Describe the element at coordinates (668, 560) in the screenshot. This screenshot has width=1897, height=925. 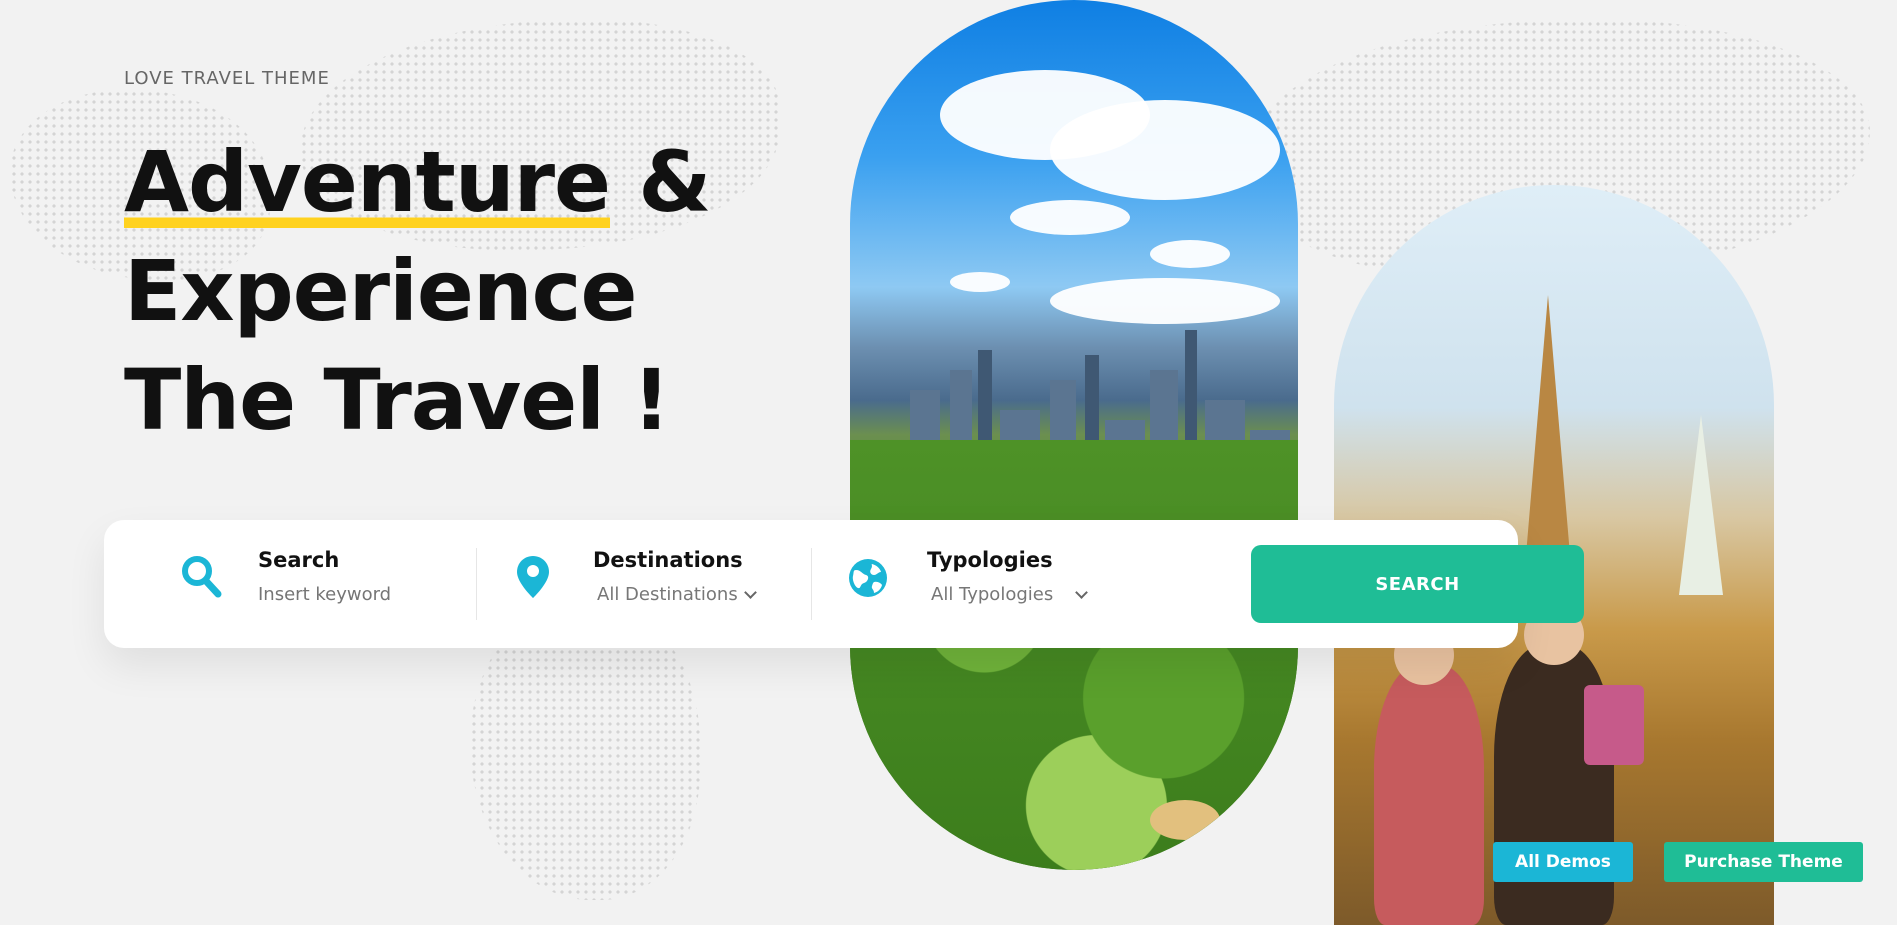
I see `destinations-title: Destinations` at that location.